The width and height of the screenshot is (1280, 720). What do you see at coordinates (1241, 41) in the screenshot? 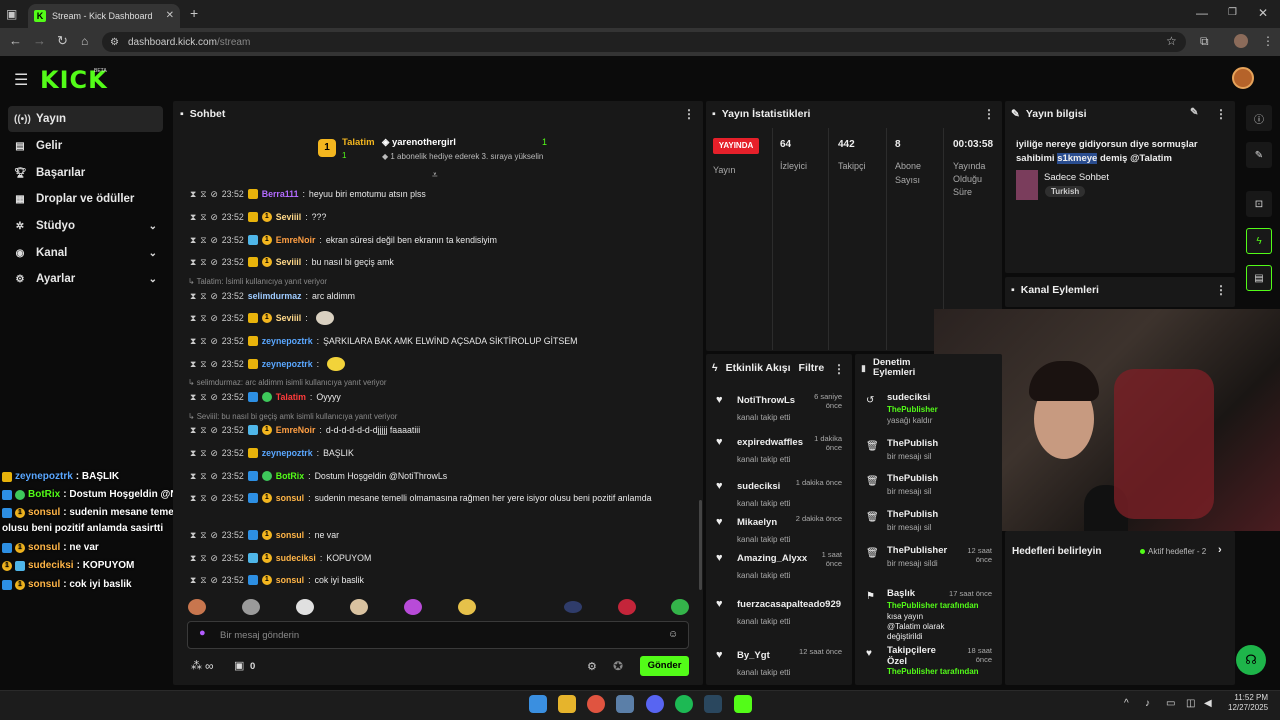
I see `profile-avatar-icon` at bounding box center [1241, 41].